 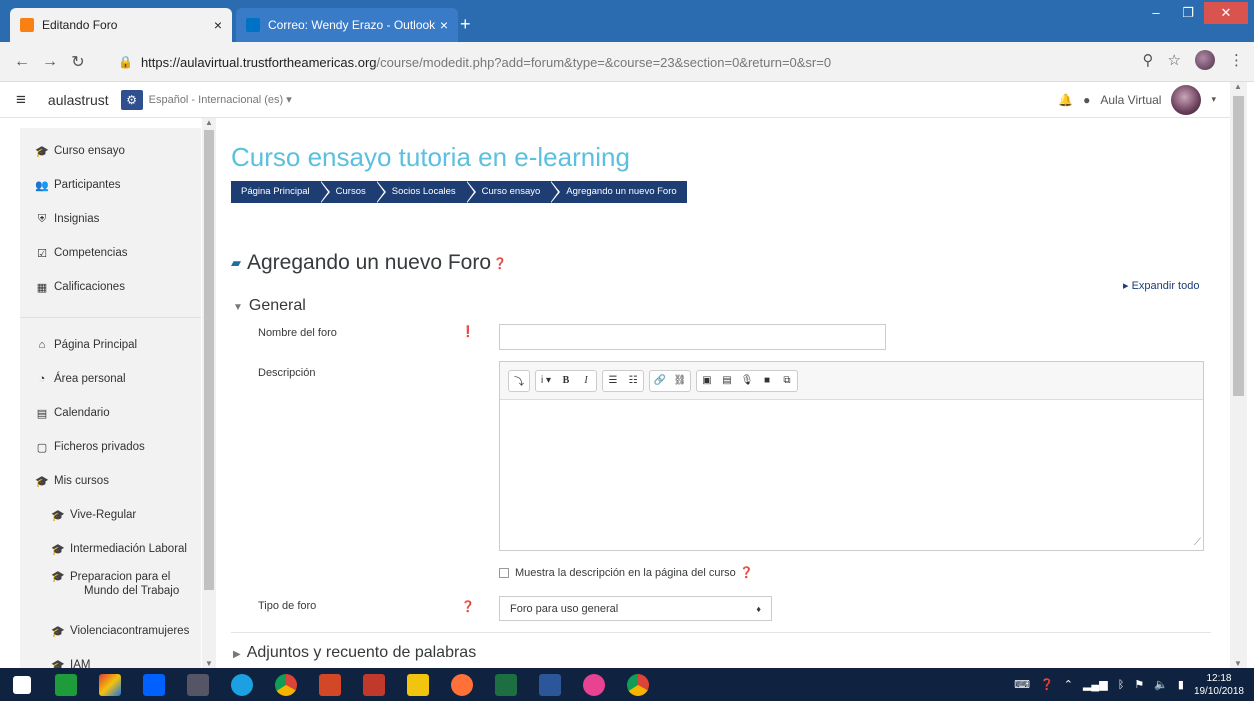 I want to click on profile-avatar, so click(x=1205, y=60).